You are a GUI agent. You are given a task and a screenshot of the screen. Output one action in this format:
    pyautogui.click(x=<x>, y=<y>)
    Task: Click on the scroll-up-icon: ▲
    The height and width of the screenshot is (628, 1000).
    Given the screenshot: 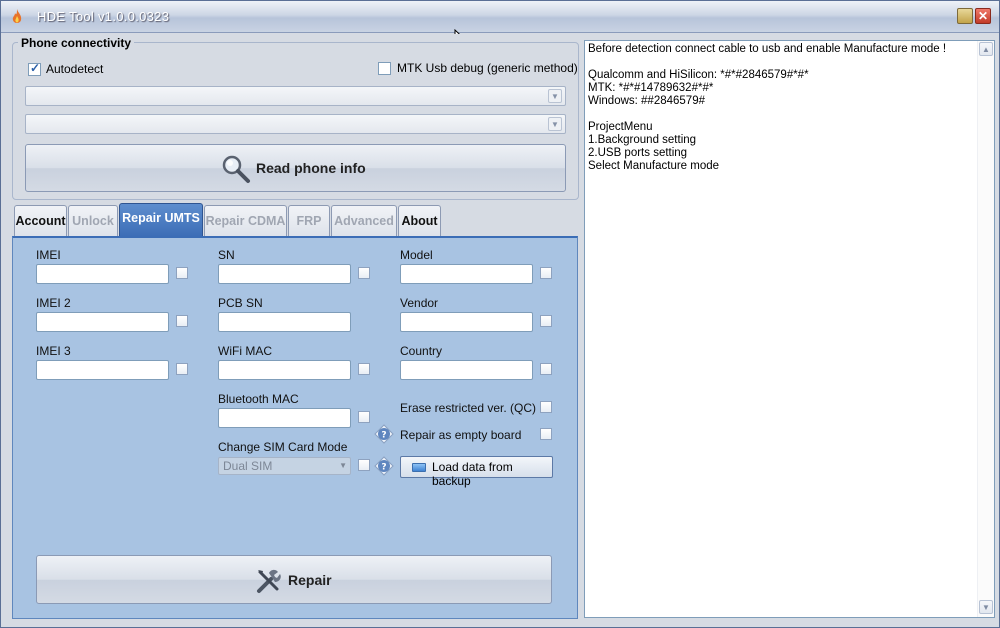 What is the action you would take?
    pyautogui.click(x=986, y=49)
    